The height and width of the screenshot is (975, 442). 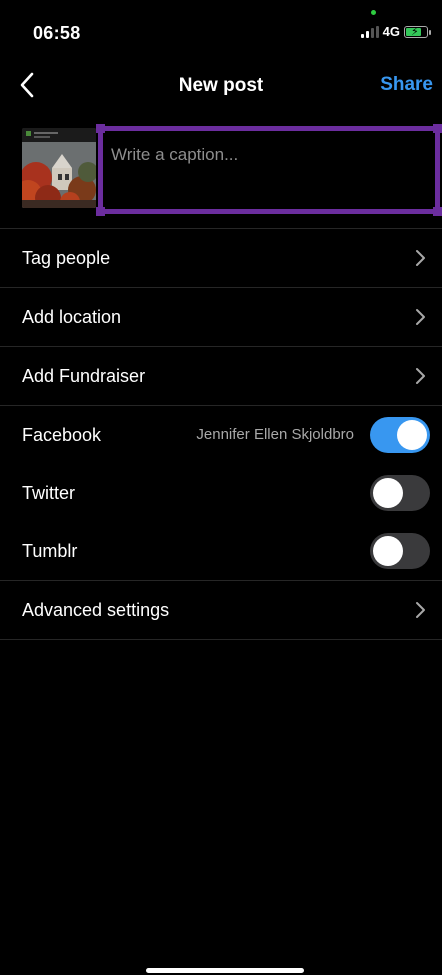 I want to click on post-thumbnail, so click(x=59, y=168).